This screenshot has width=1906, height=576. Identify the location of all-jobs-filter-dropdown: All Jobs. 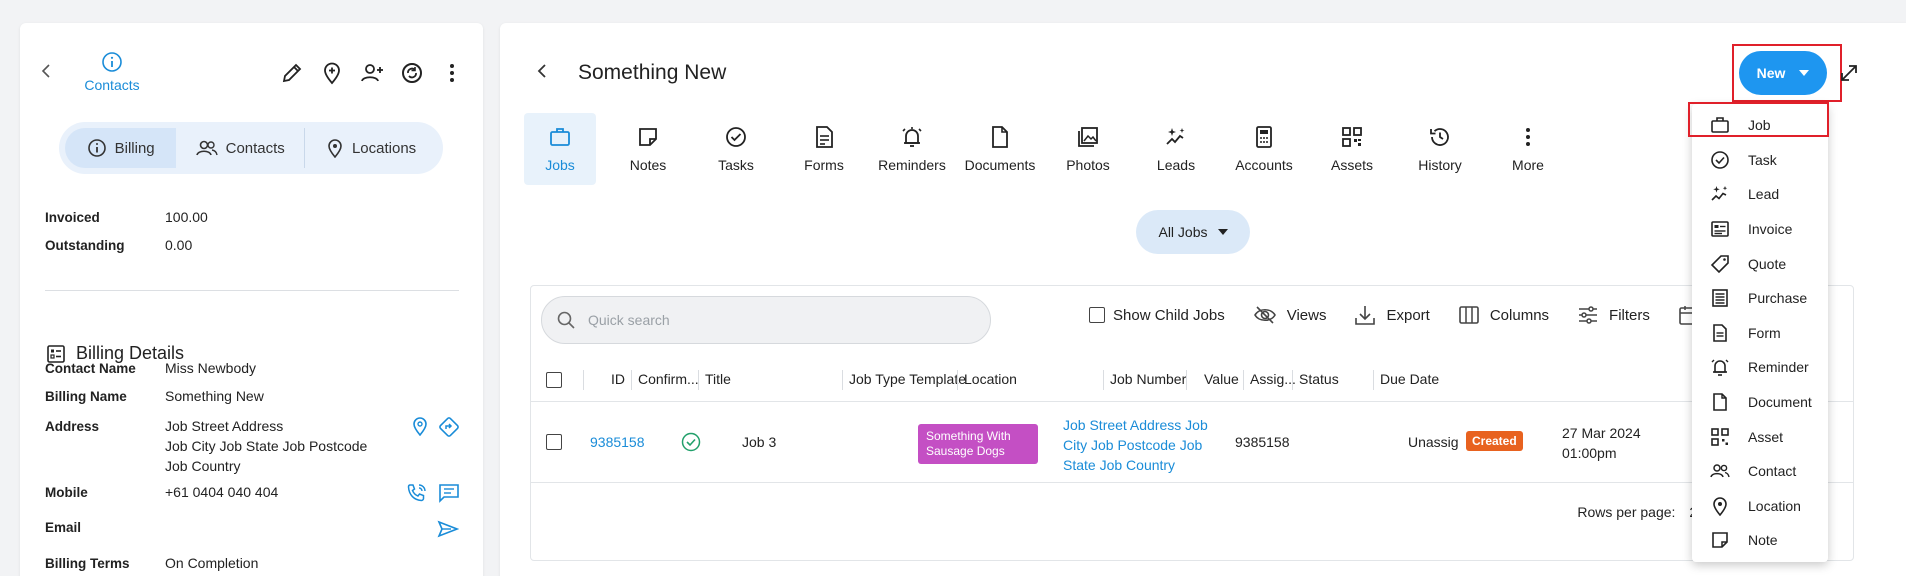
(1193, 232).